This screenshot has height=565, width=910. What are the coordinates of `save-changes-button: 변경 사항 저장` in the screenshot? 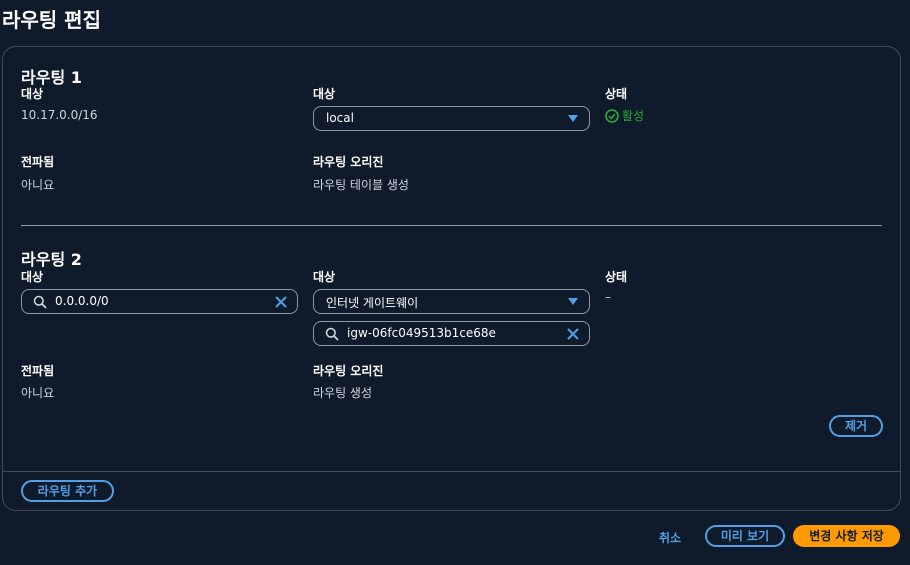 It's located at (846, 536).